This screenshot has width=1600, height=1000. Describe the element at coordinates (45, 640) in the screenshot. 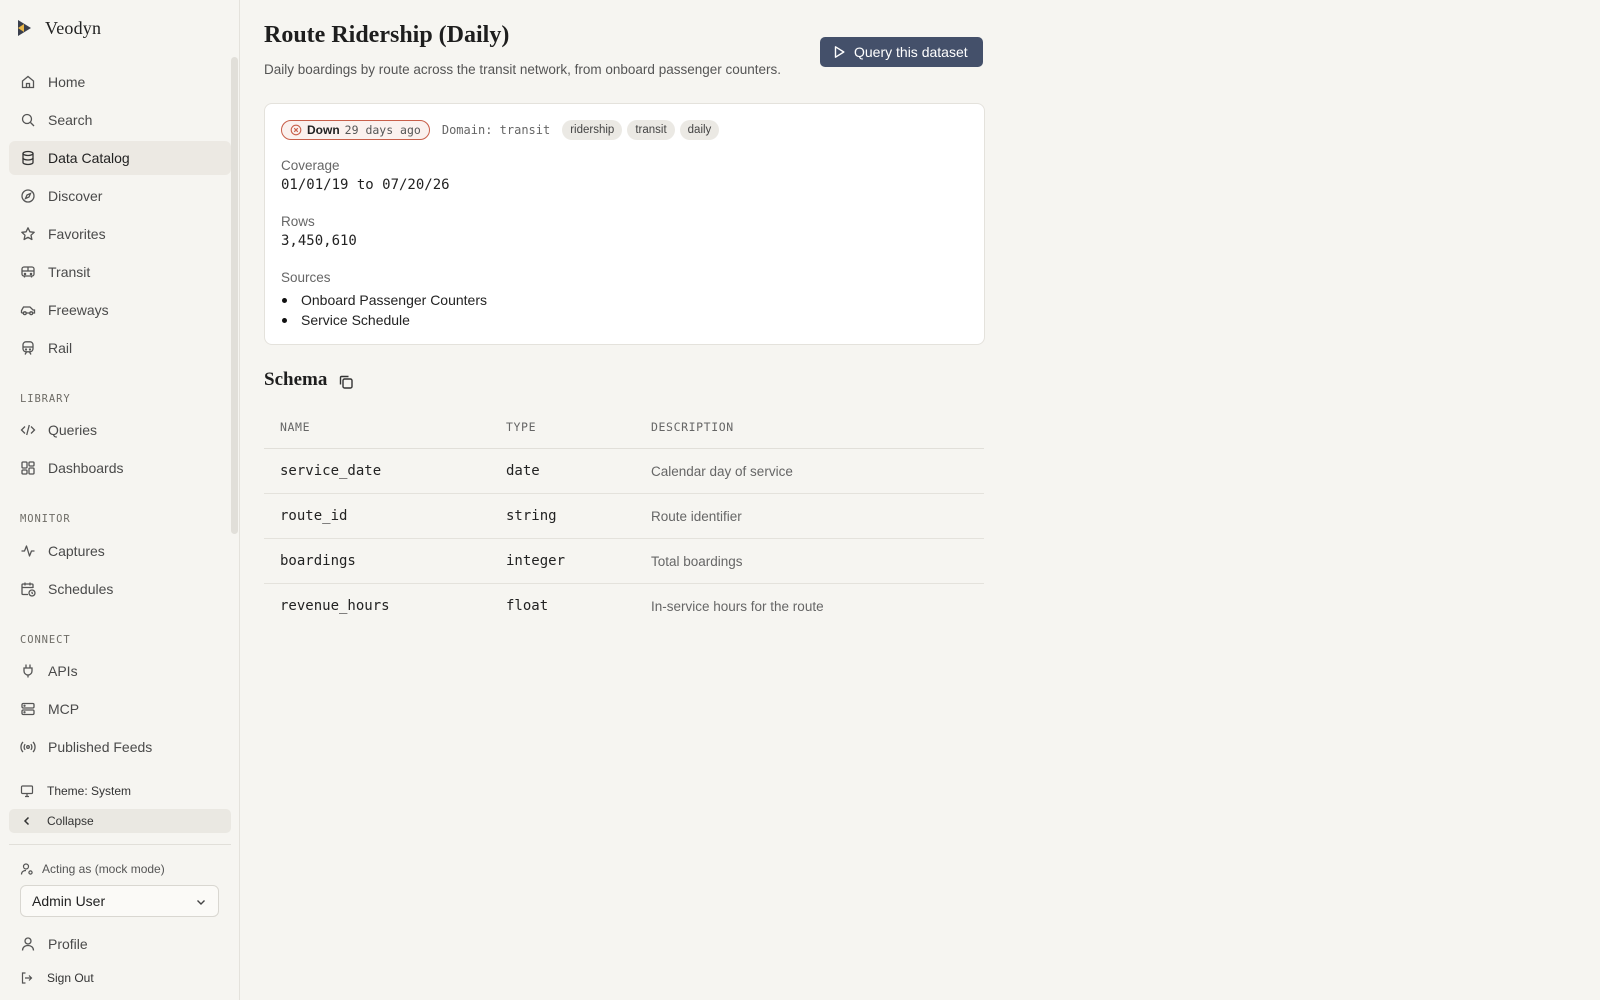

I see `section-label-connect: CONNECT` at that location.